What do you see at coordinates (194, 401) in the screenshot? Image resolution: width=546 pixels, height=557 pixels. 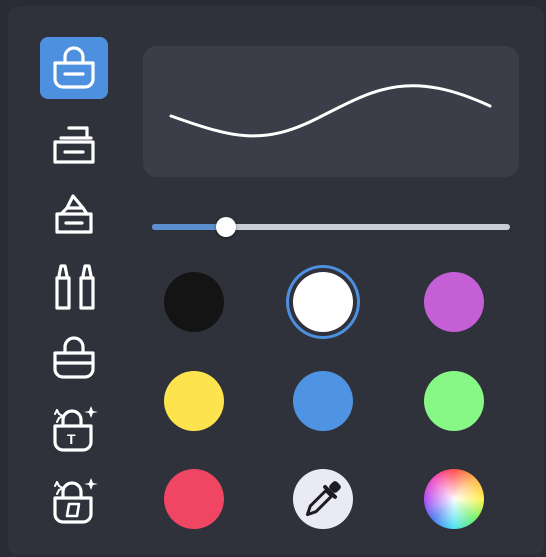 I see `color-swatch-yellow` at bounding box center [194, 401].